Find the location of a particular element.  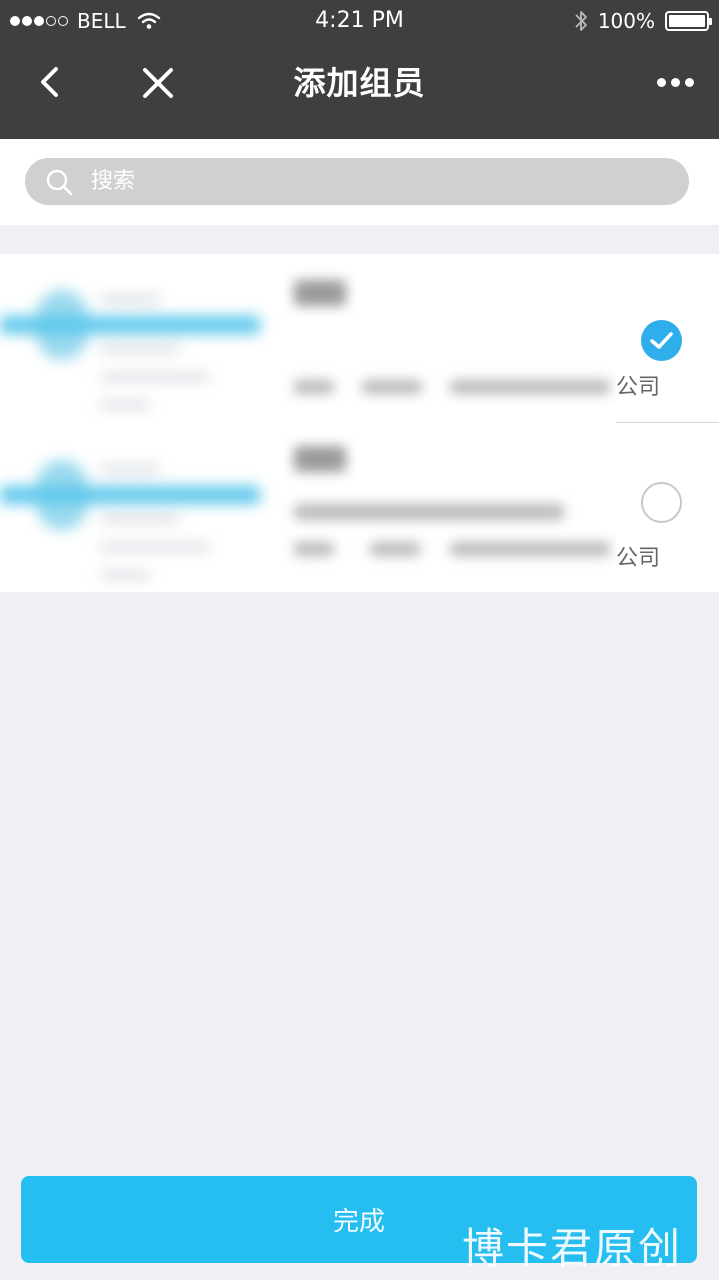

done-button-label: 完成 is located at coordinates (358, 1222).